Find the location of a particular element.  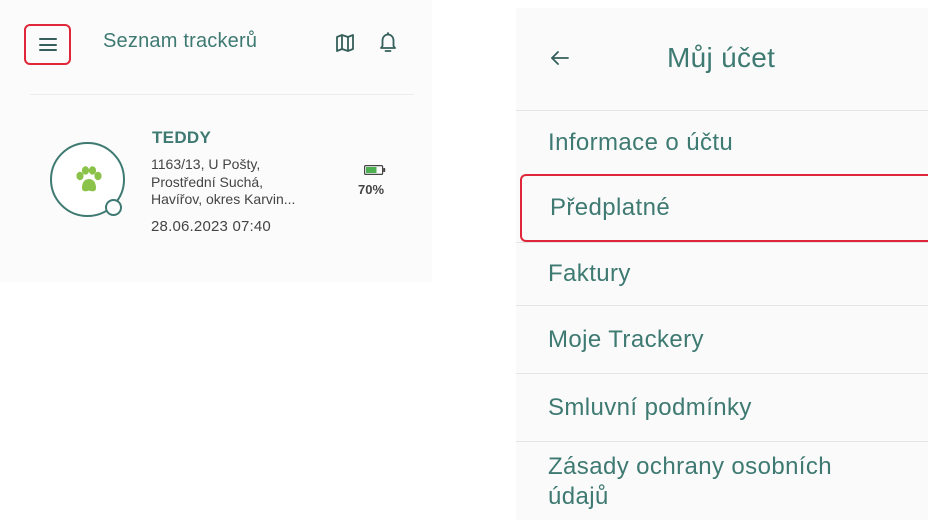

paw-icon is located at coordinates (89, 179).